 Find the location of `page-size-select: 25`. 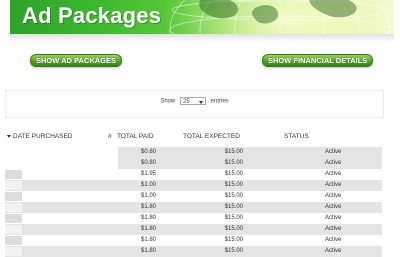

page-size-select: 25 is located at coordinates (193, 101).